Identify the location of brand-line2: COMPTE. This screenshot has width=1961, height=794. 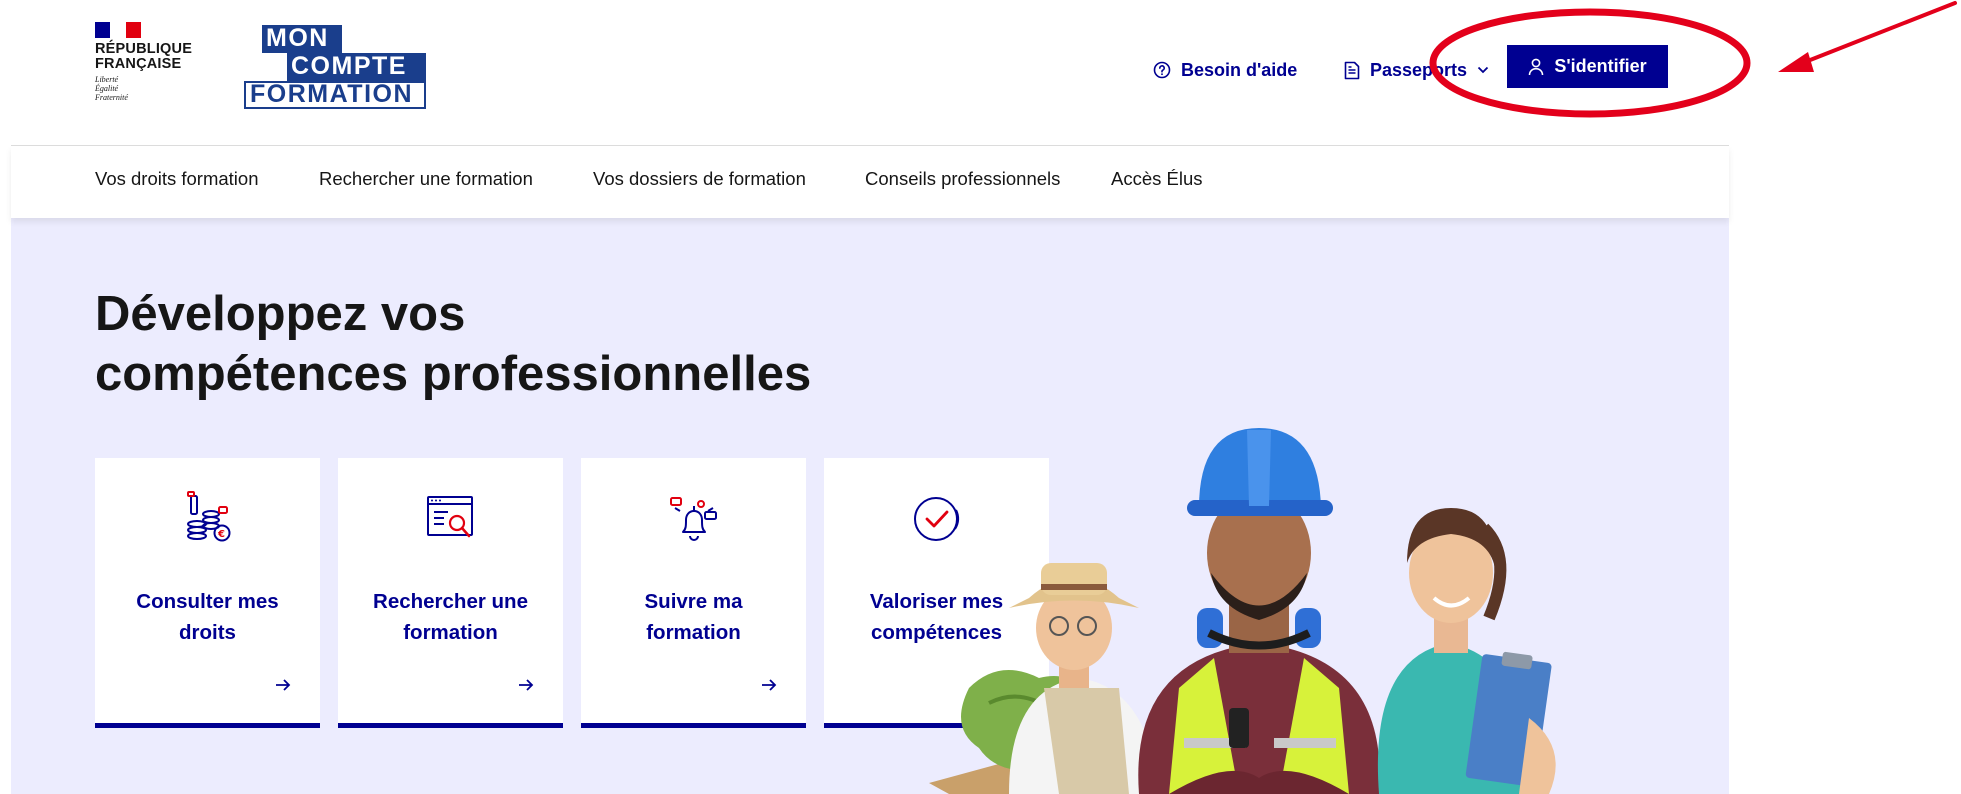
(356, 67).